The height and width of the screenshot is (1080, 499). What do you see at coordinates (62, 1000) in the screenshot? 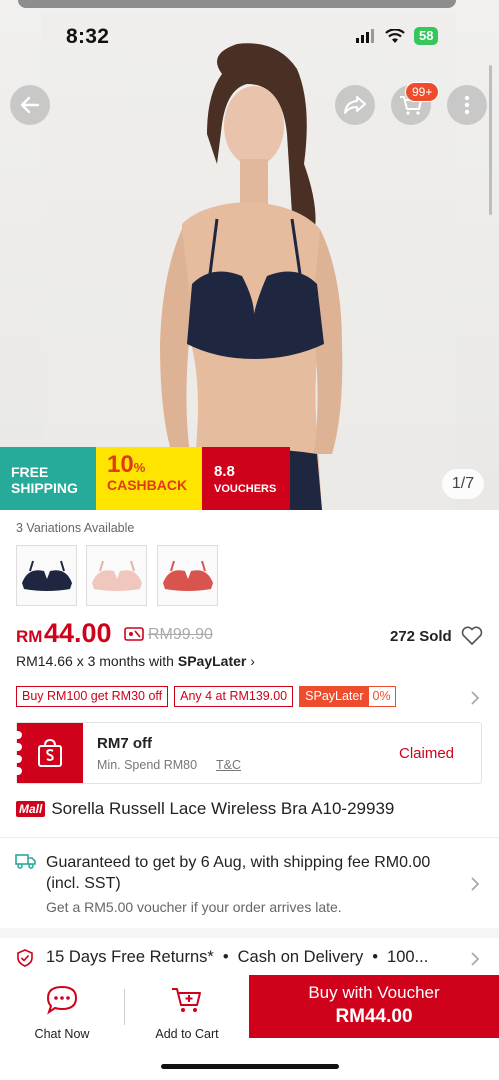
I see `chat-icon` at bounding box center [62, 1000].